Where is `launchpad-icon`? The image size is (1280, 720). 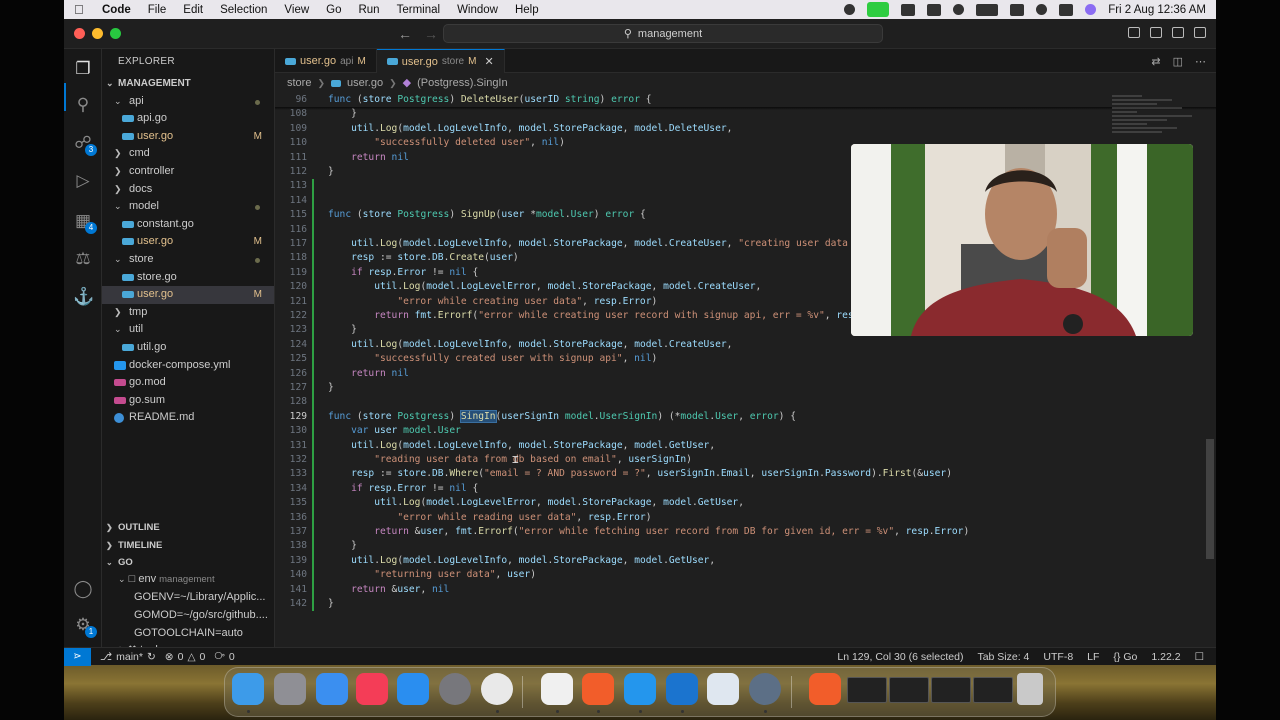
launchpad-icon is located at coordinates (290, 689).